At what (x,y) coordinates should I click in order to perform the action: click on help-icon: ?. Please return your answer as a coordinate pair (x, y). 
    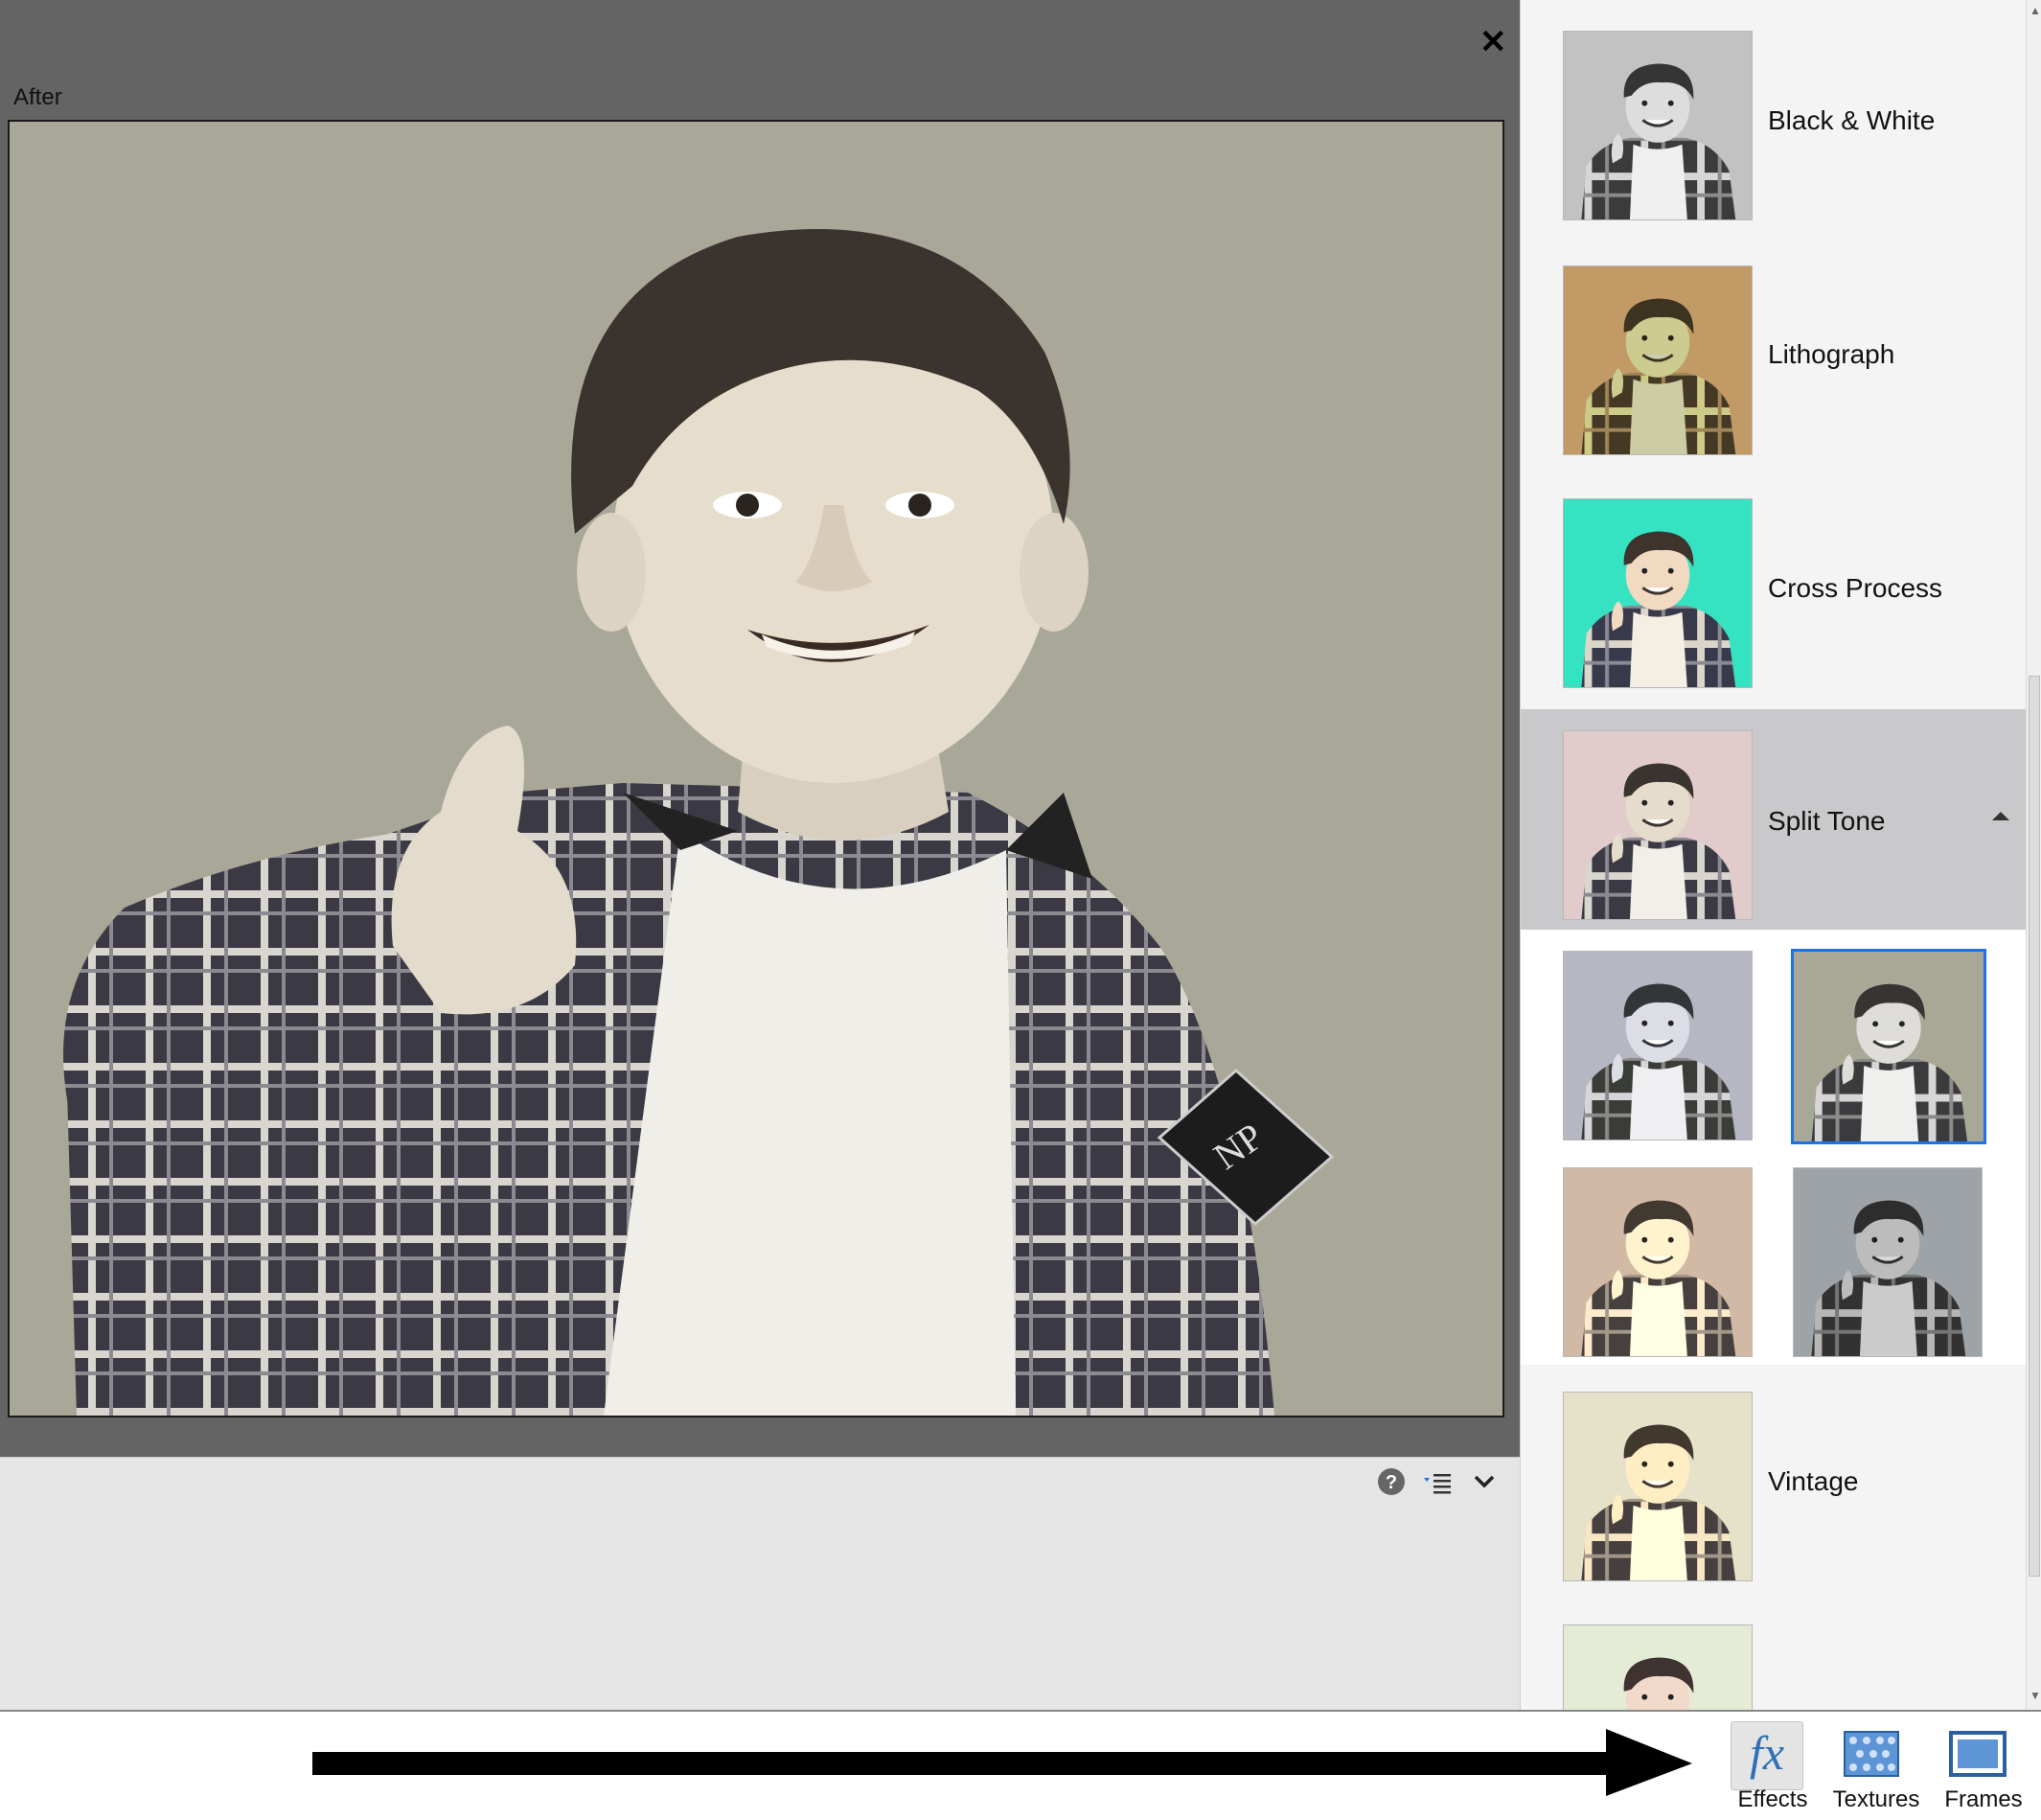
    Looking at the image, I should click on (1391, 1484).